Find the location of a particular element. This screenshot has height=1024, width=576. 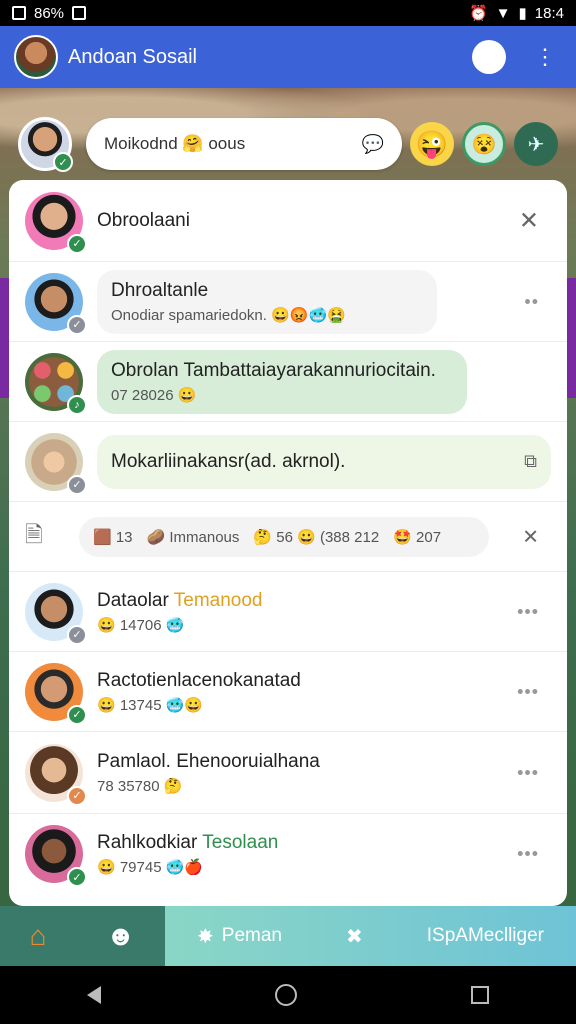

stat-3: 🤔 56 😀 (388 212 is located at coordinates (316, 537).